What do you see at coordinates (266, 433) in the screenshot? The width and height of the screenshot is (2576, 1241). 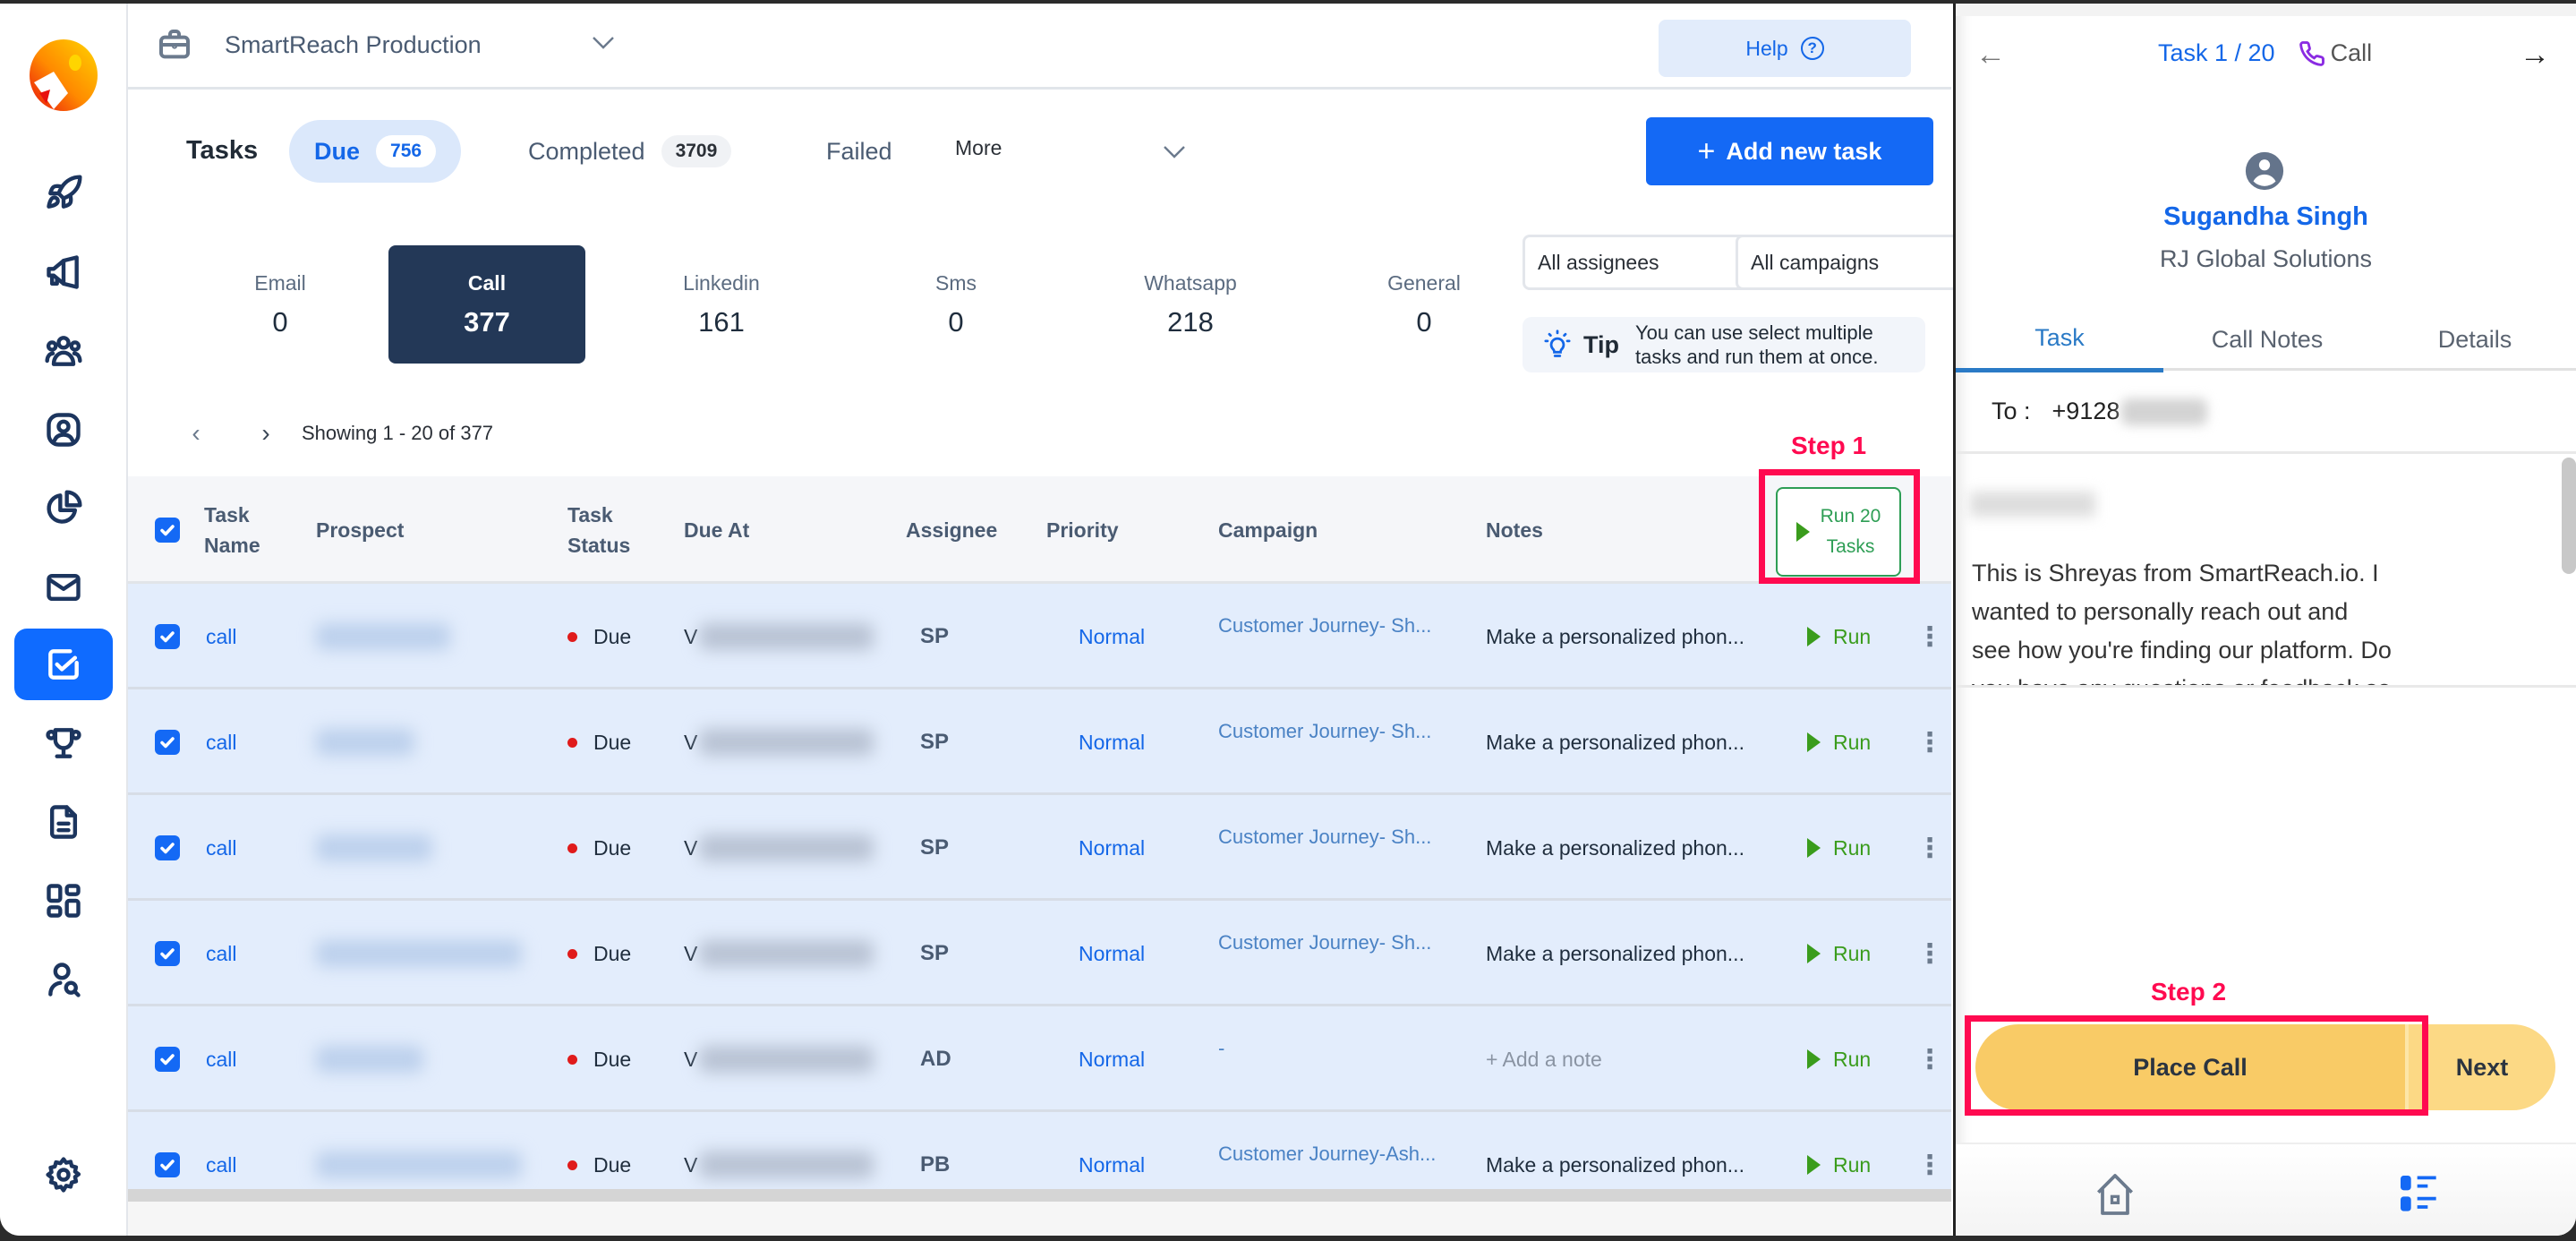 I see `next-page-button: ›` at bounding box center [266, 433].